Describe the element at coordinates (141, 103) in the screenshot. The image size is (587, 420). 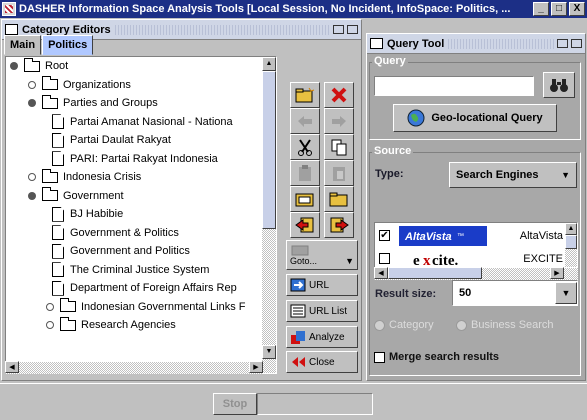
I see `tree-row: Parties and Groups` at that location.